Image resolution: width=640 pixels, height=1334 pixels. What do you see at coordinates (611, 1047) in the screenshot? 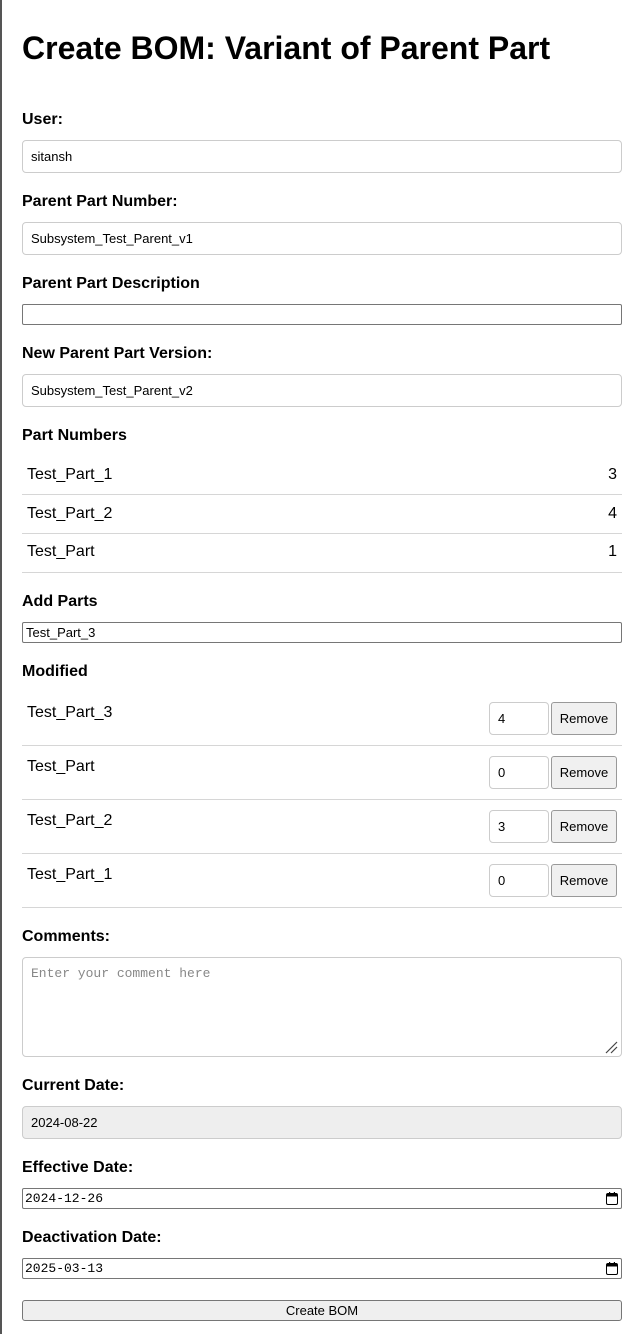
I see `resize-grip-icon` at bounding box center [611, 1047].